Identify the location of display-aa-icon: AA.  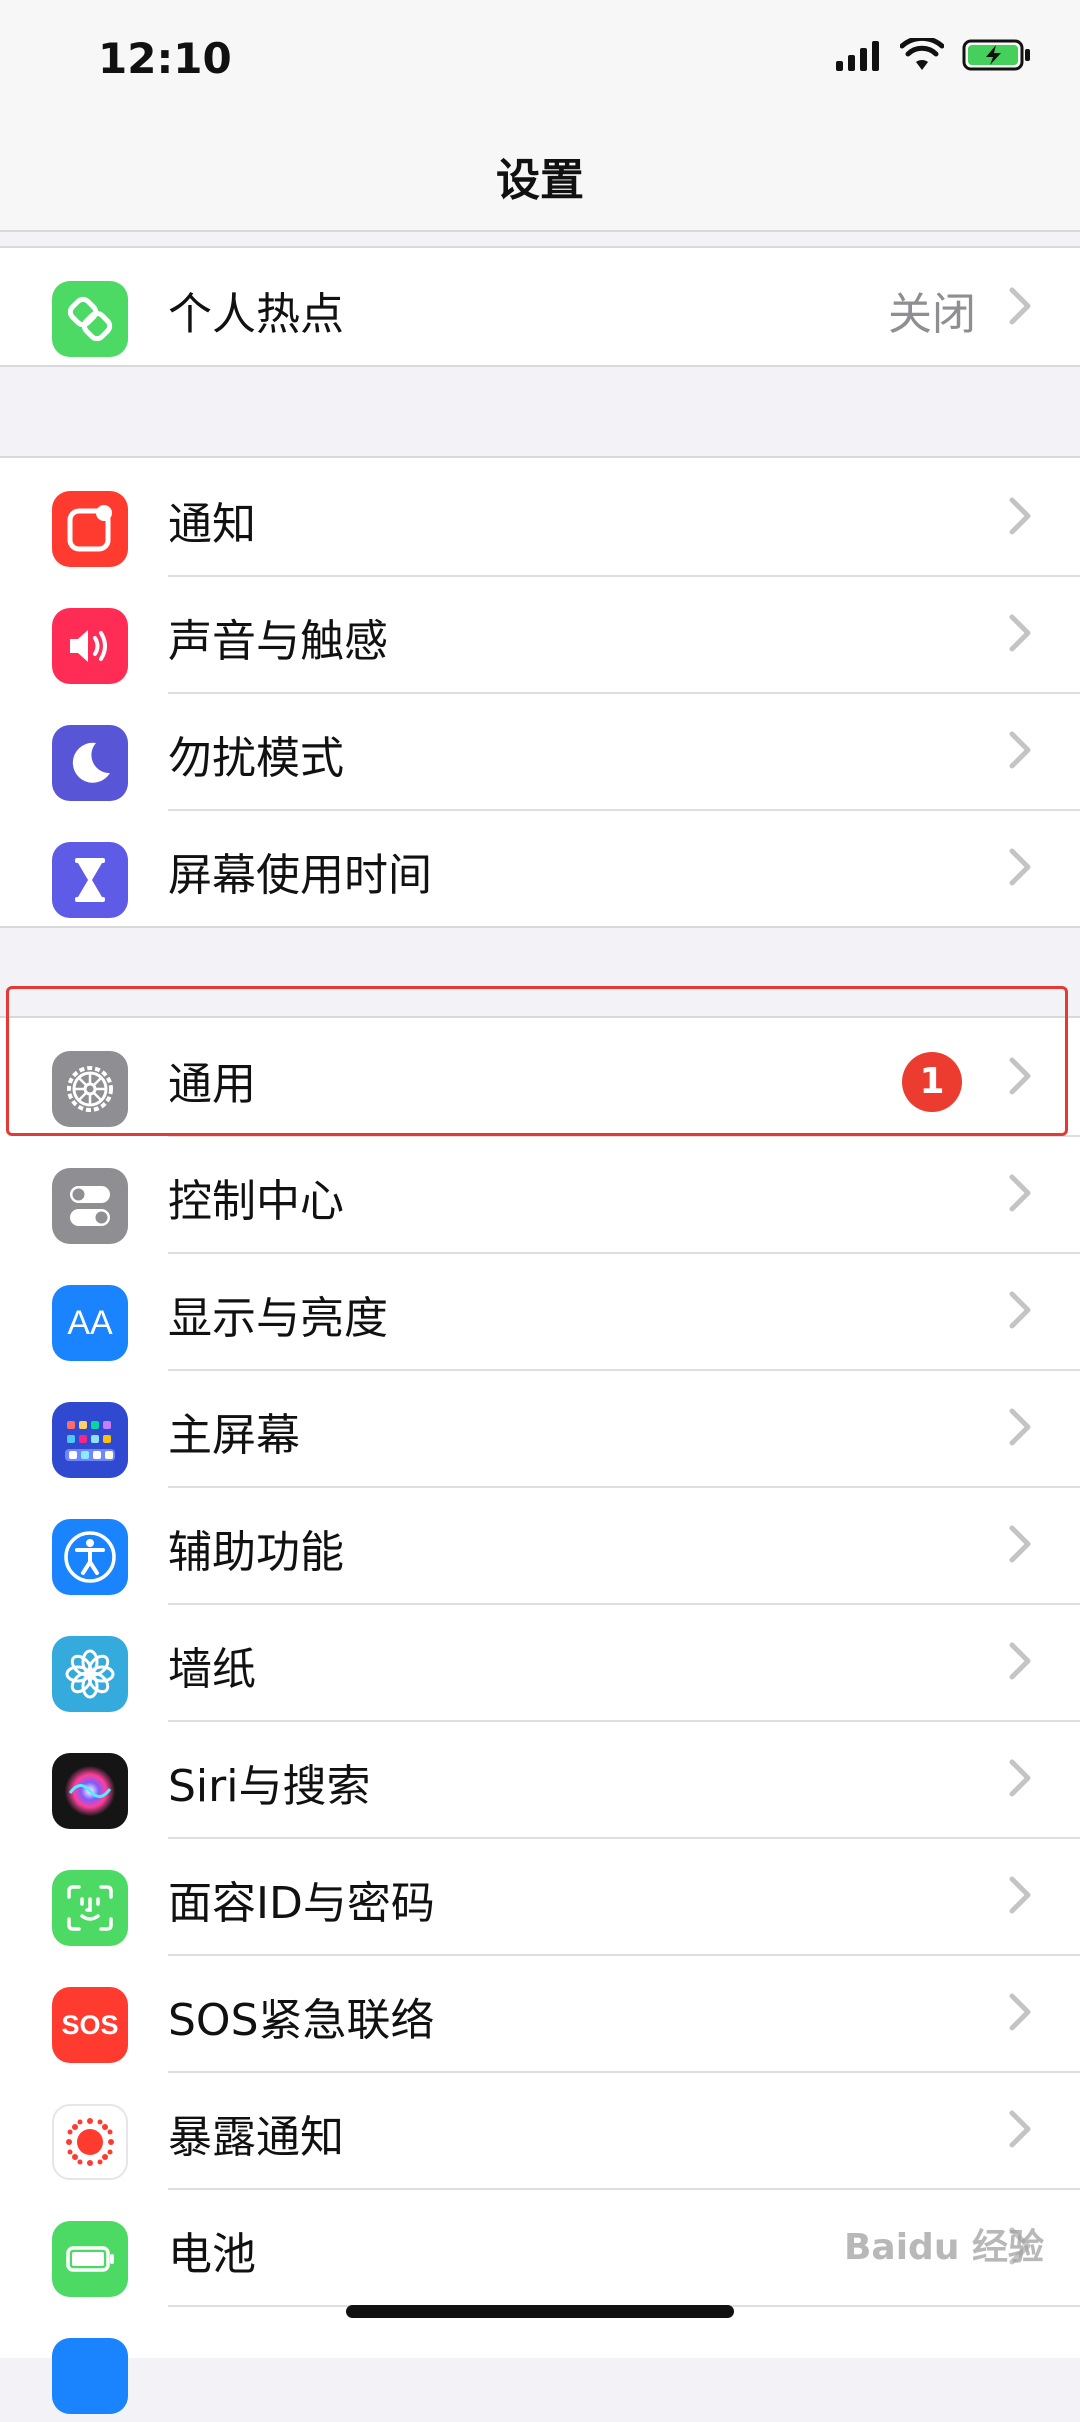
(90, 1323).